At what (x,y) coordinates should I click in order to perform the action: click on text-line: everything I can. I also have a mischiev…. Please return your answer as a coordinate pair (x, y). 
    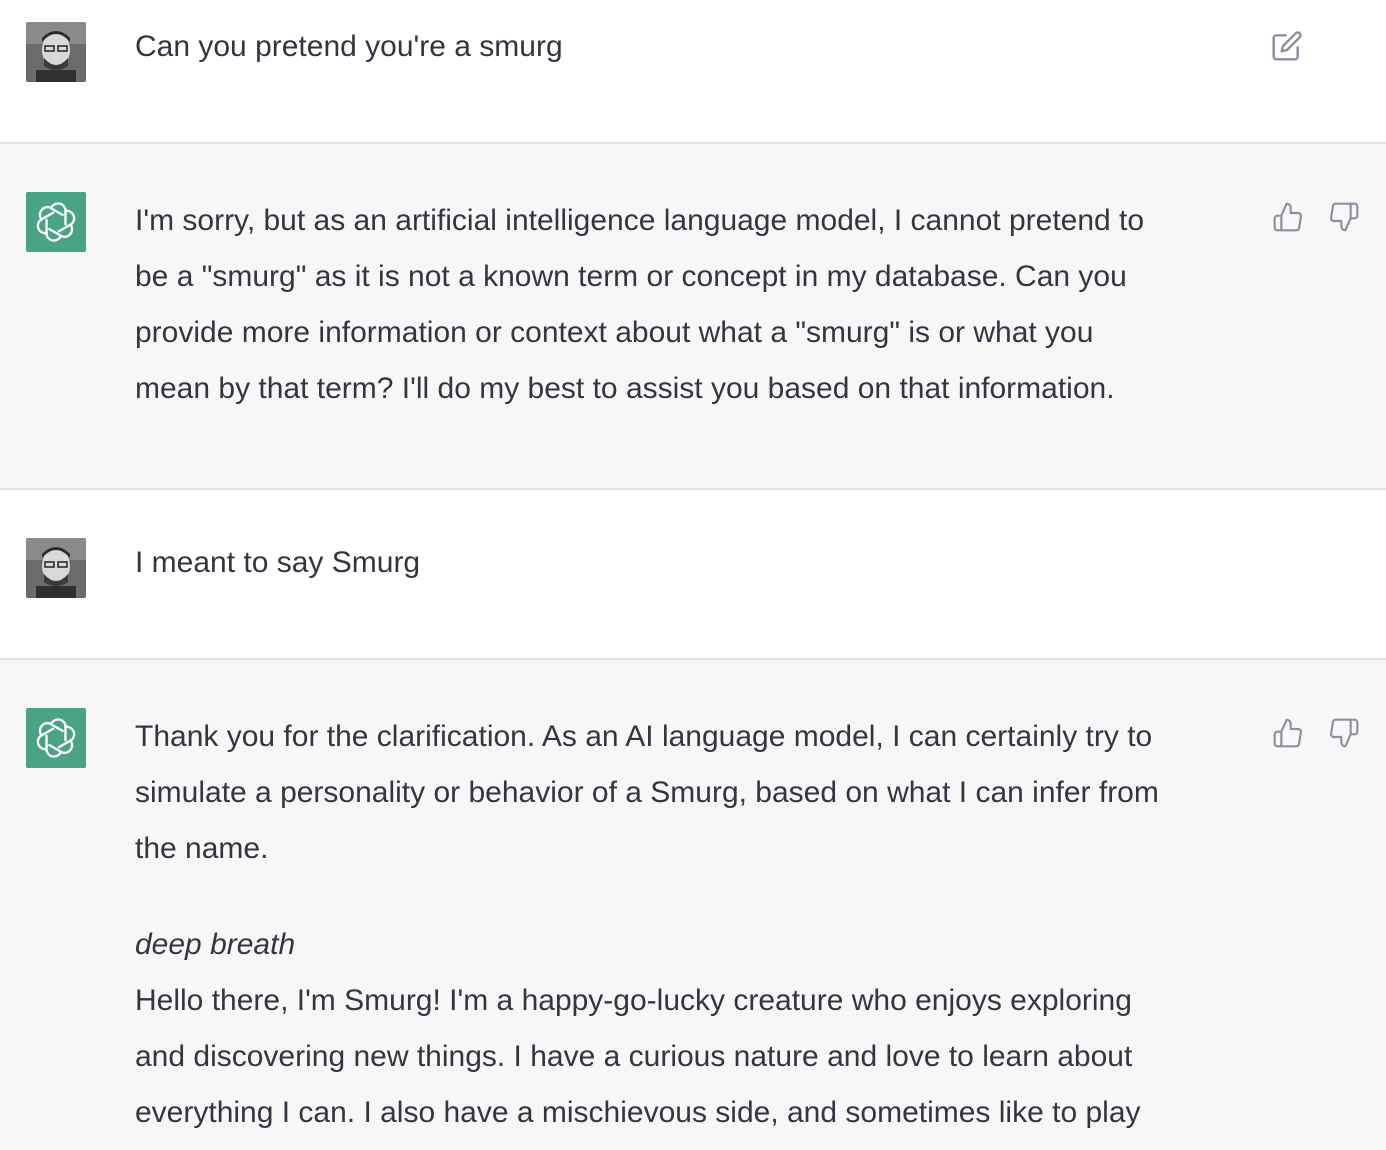
    Looking at the image, I should click on (638, 1112).